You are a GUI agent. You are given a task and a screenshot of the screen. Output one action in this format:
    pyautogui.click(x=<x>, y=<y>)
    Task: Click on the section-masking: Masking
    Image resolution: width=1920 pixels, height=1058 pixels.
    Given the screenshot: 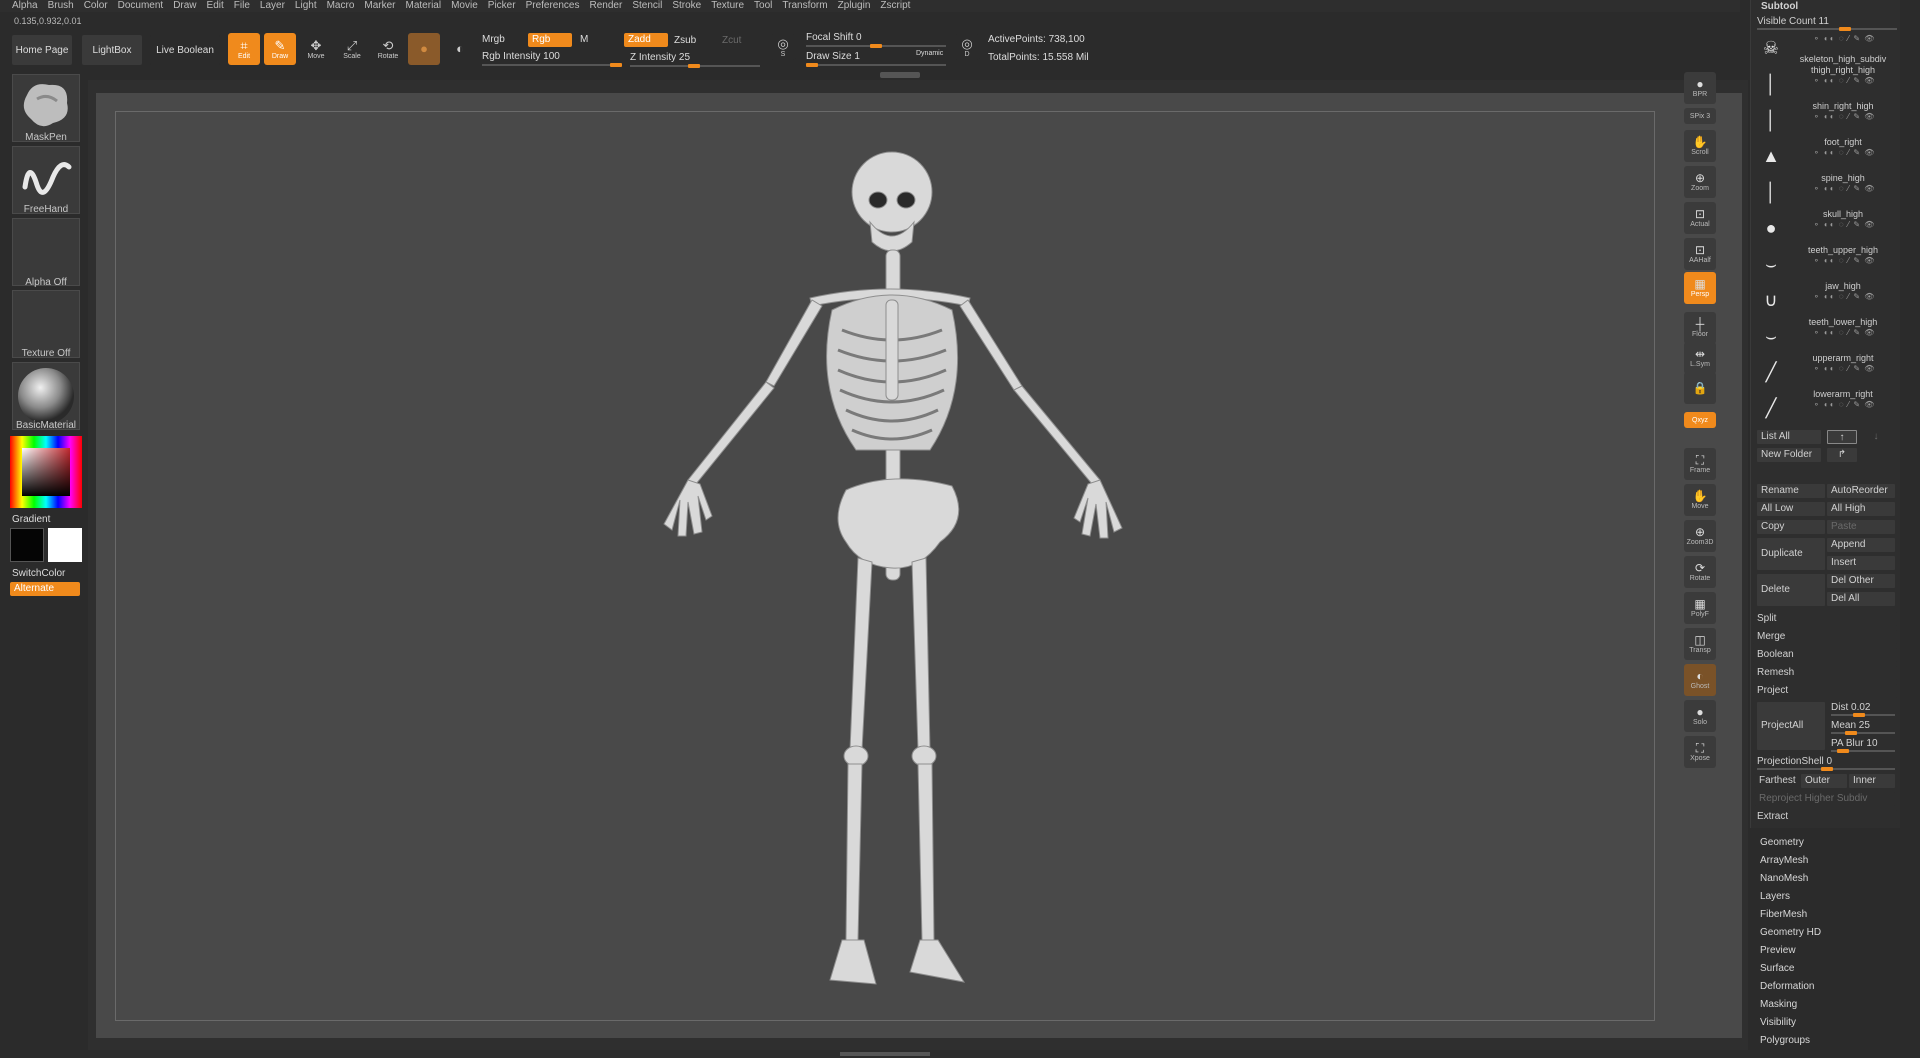 What is the action you would take?
    pyautogui.click(x=1825, y=1005)
    